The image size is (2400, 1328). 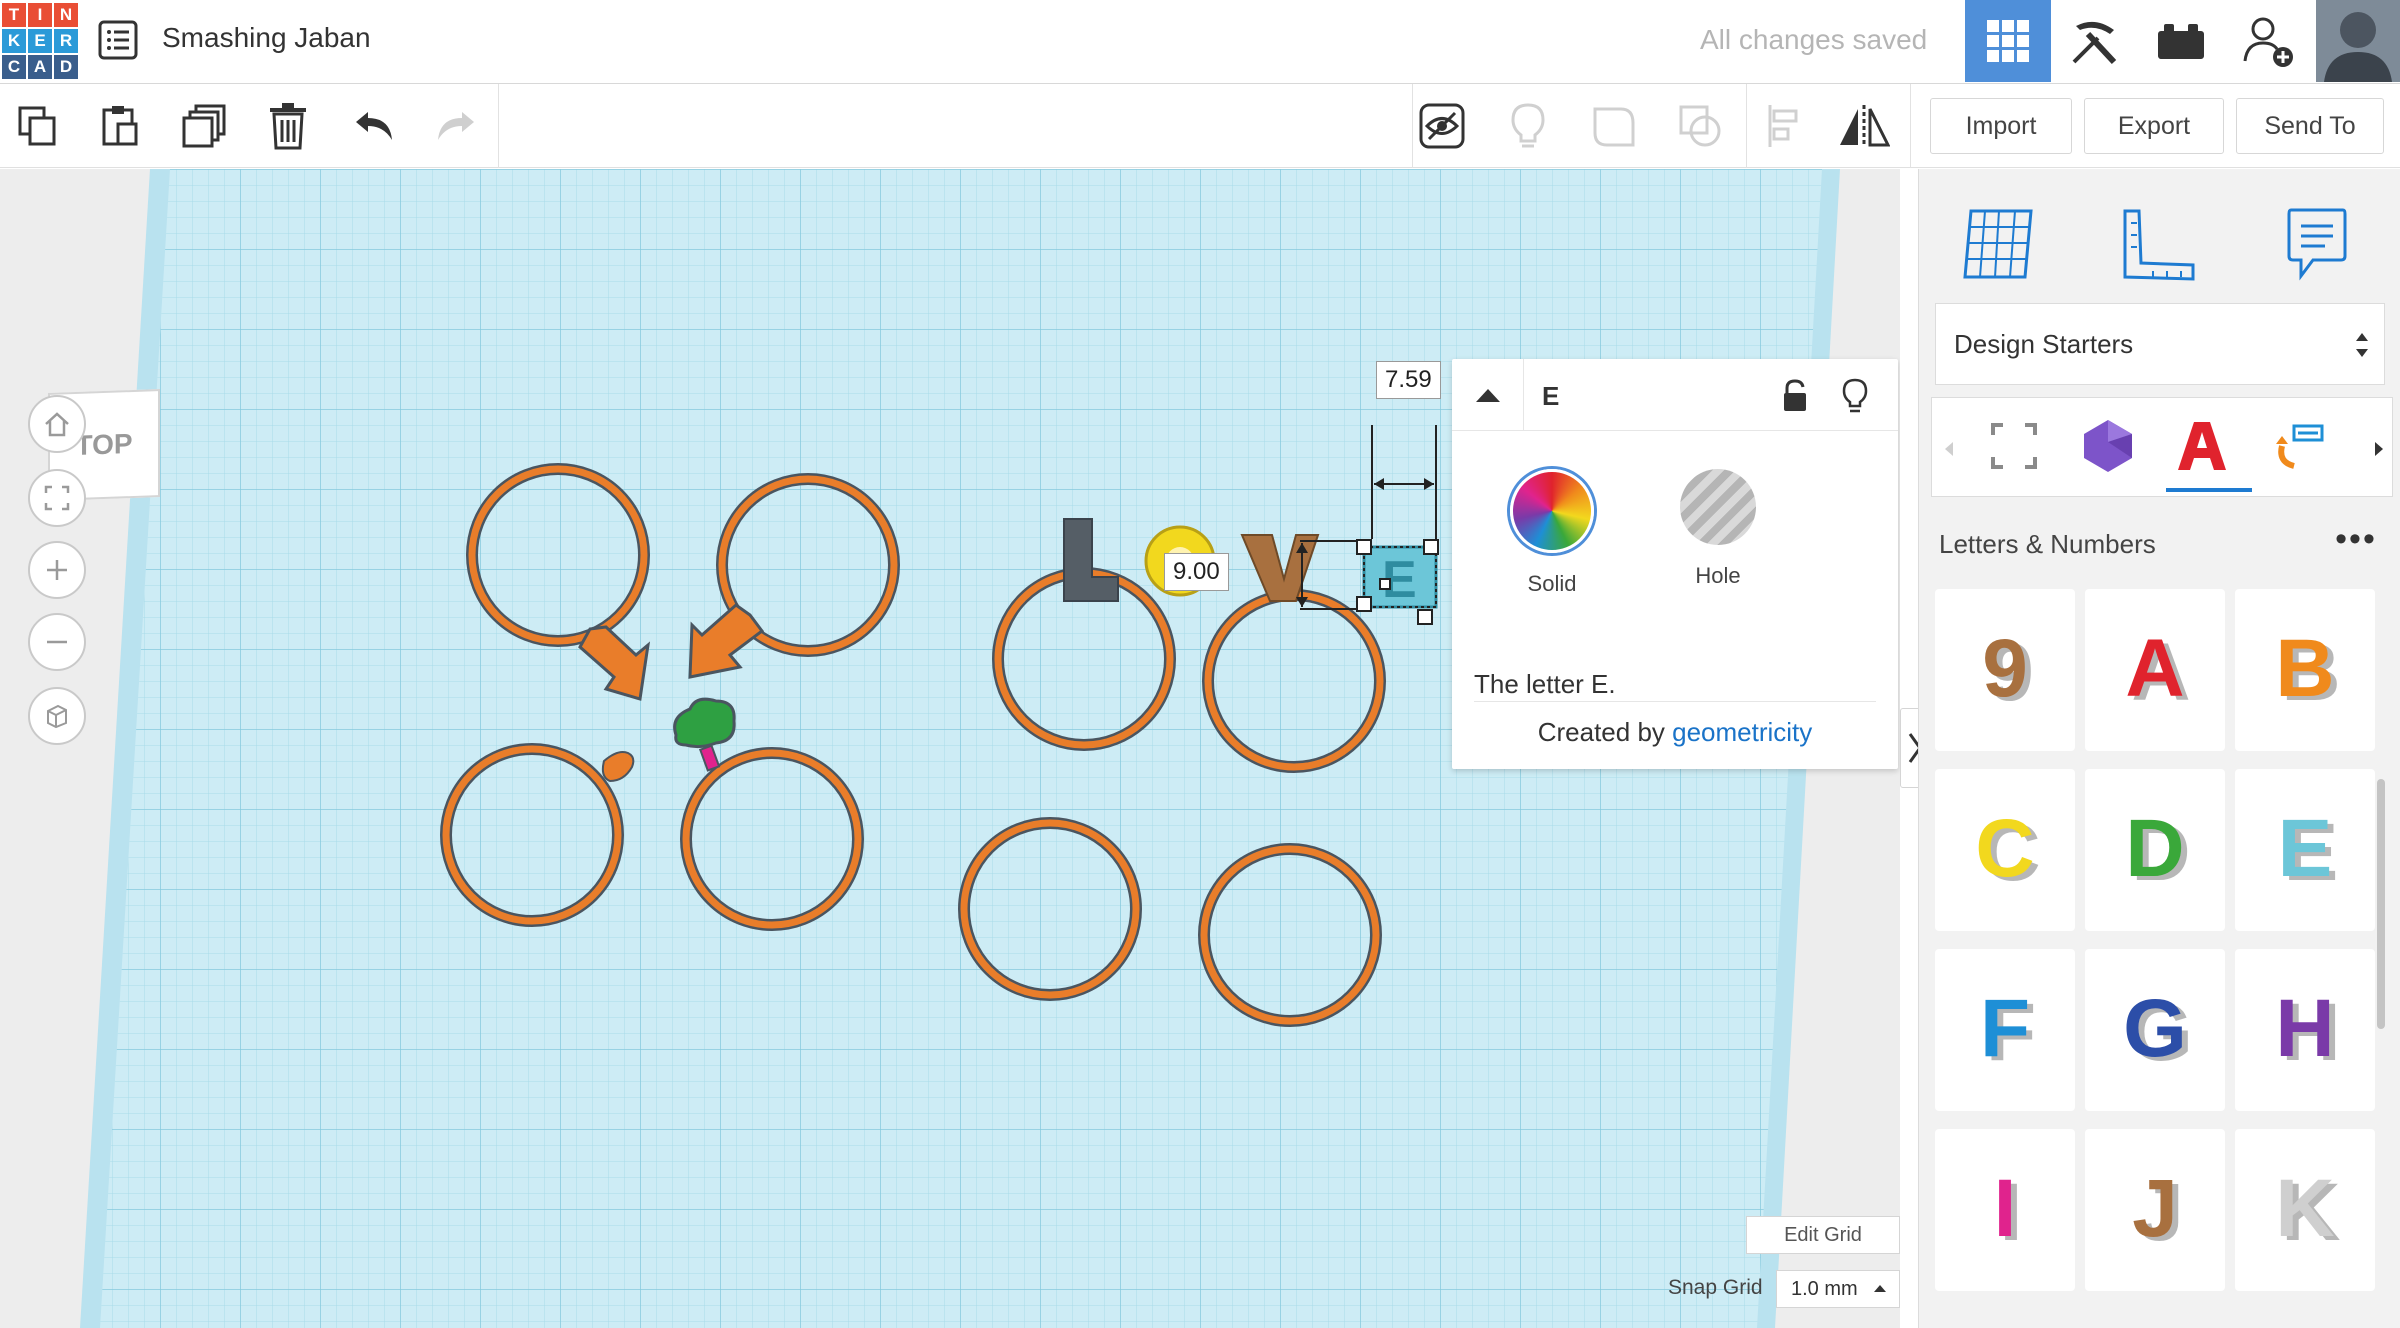 What do you see at coordinates (1742, 732) in the screenshot?
I see `author-link: geometricity` at bounding box center [1742, 732].